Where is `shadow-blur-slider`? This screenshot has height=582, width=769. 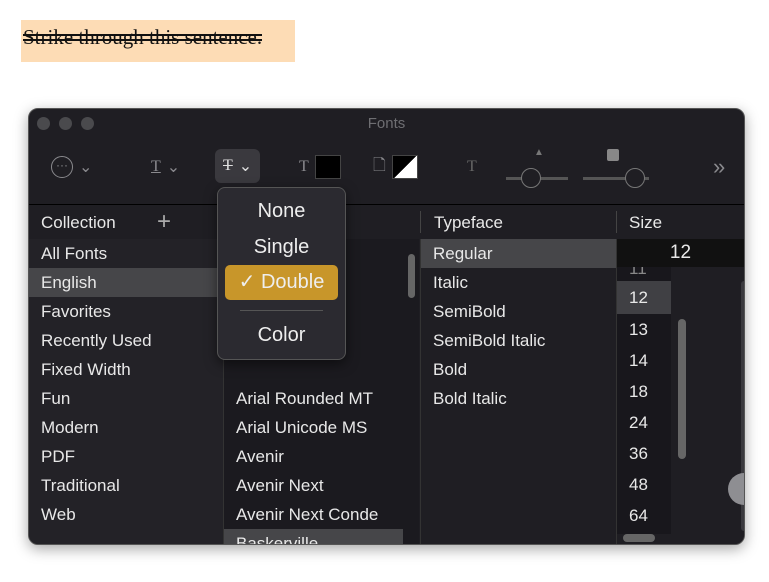
shadow-blur-slider is located at coordinates (616, 167).